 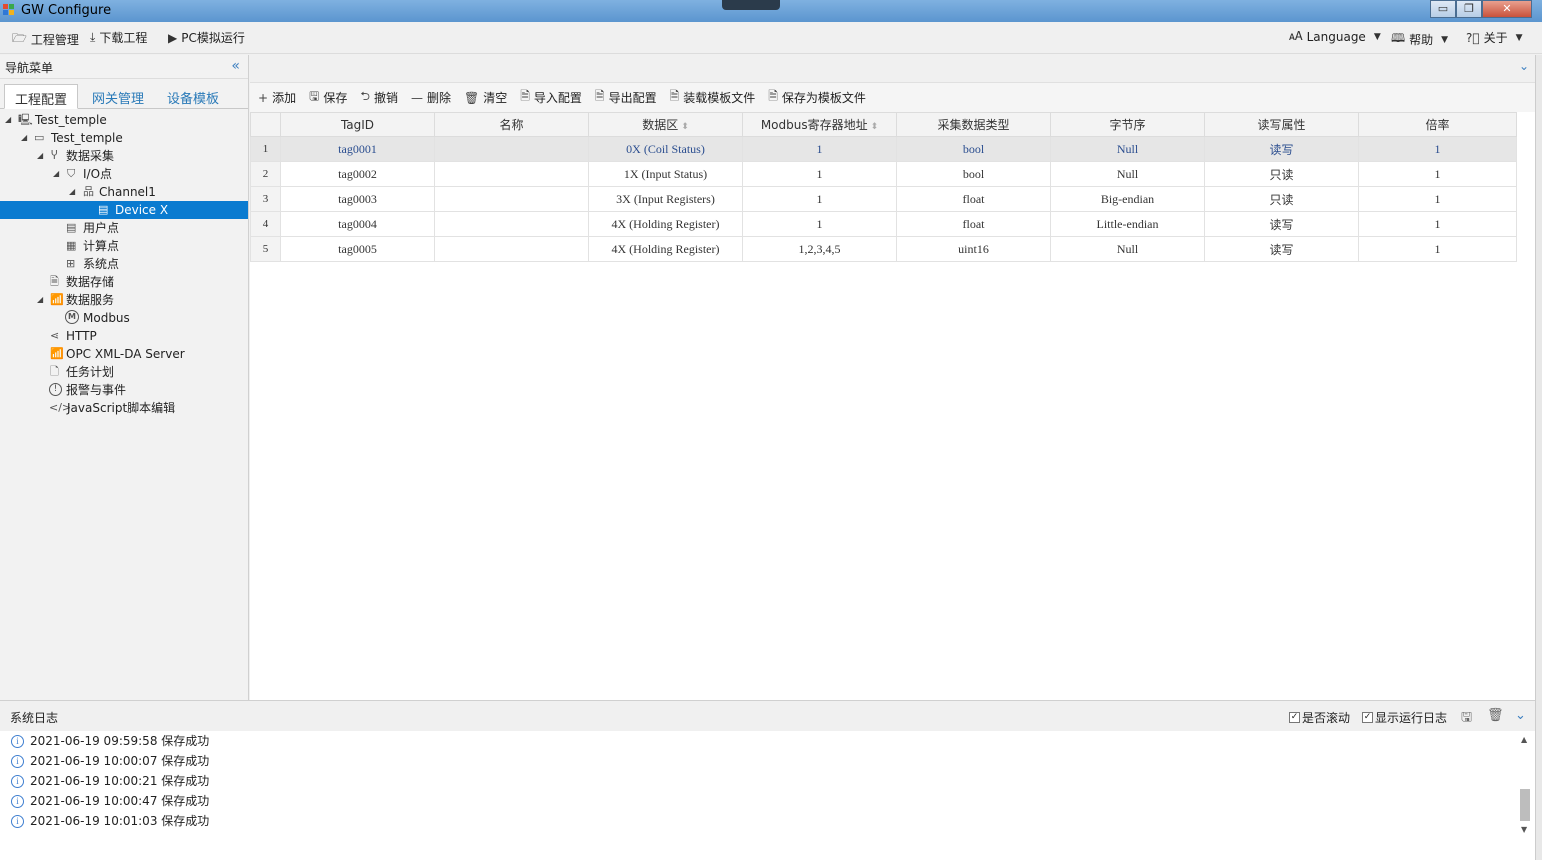 What do you see at coordinates (819, 124) in the screenshot?
I see `col-header-modbus-address: Modbus寄存器地址 ⬍` at bounding box center [819, 124].